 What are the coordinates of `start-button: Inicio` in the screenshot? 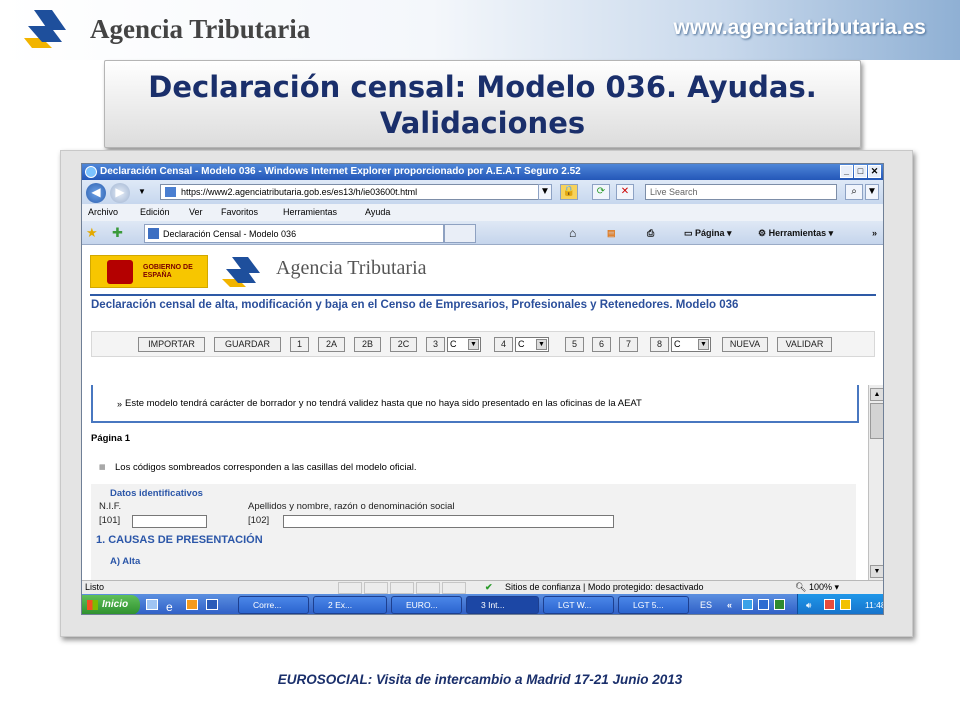 It's located at (111, 604).